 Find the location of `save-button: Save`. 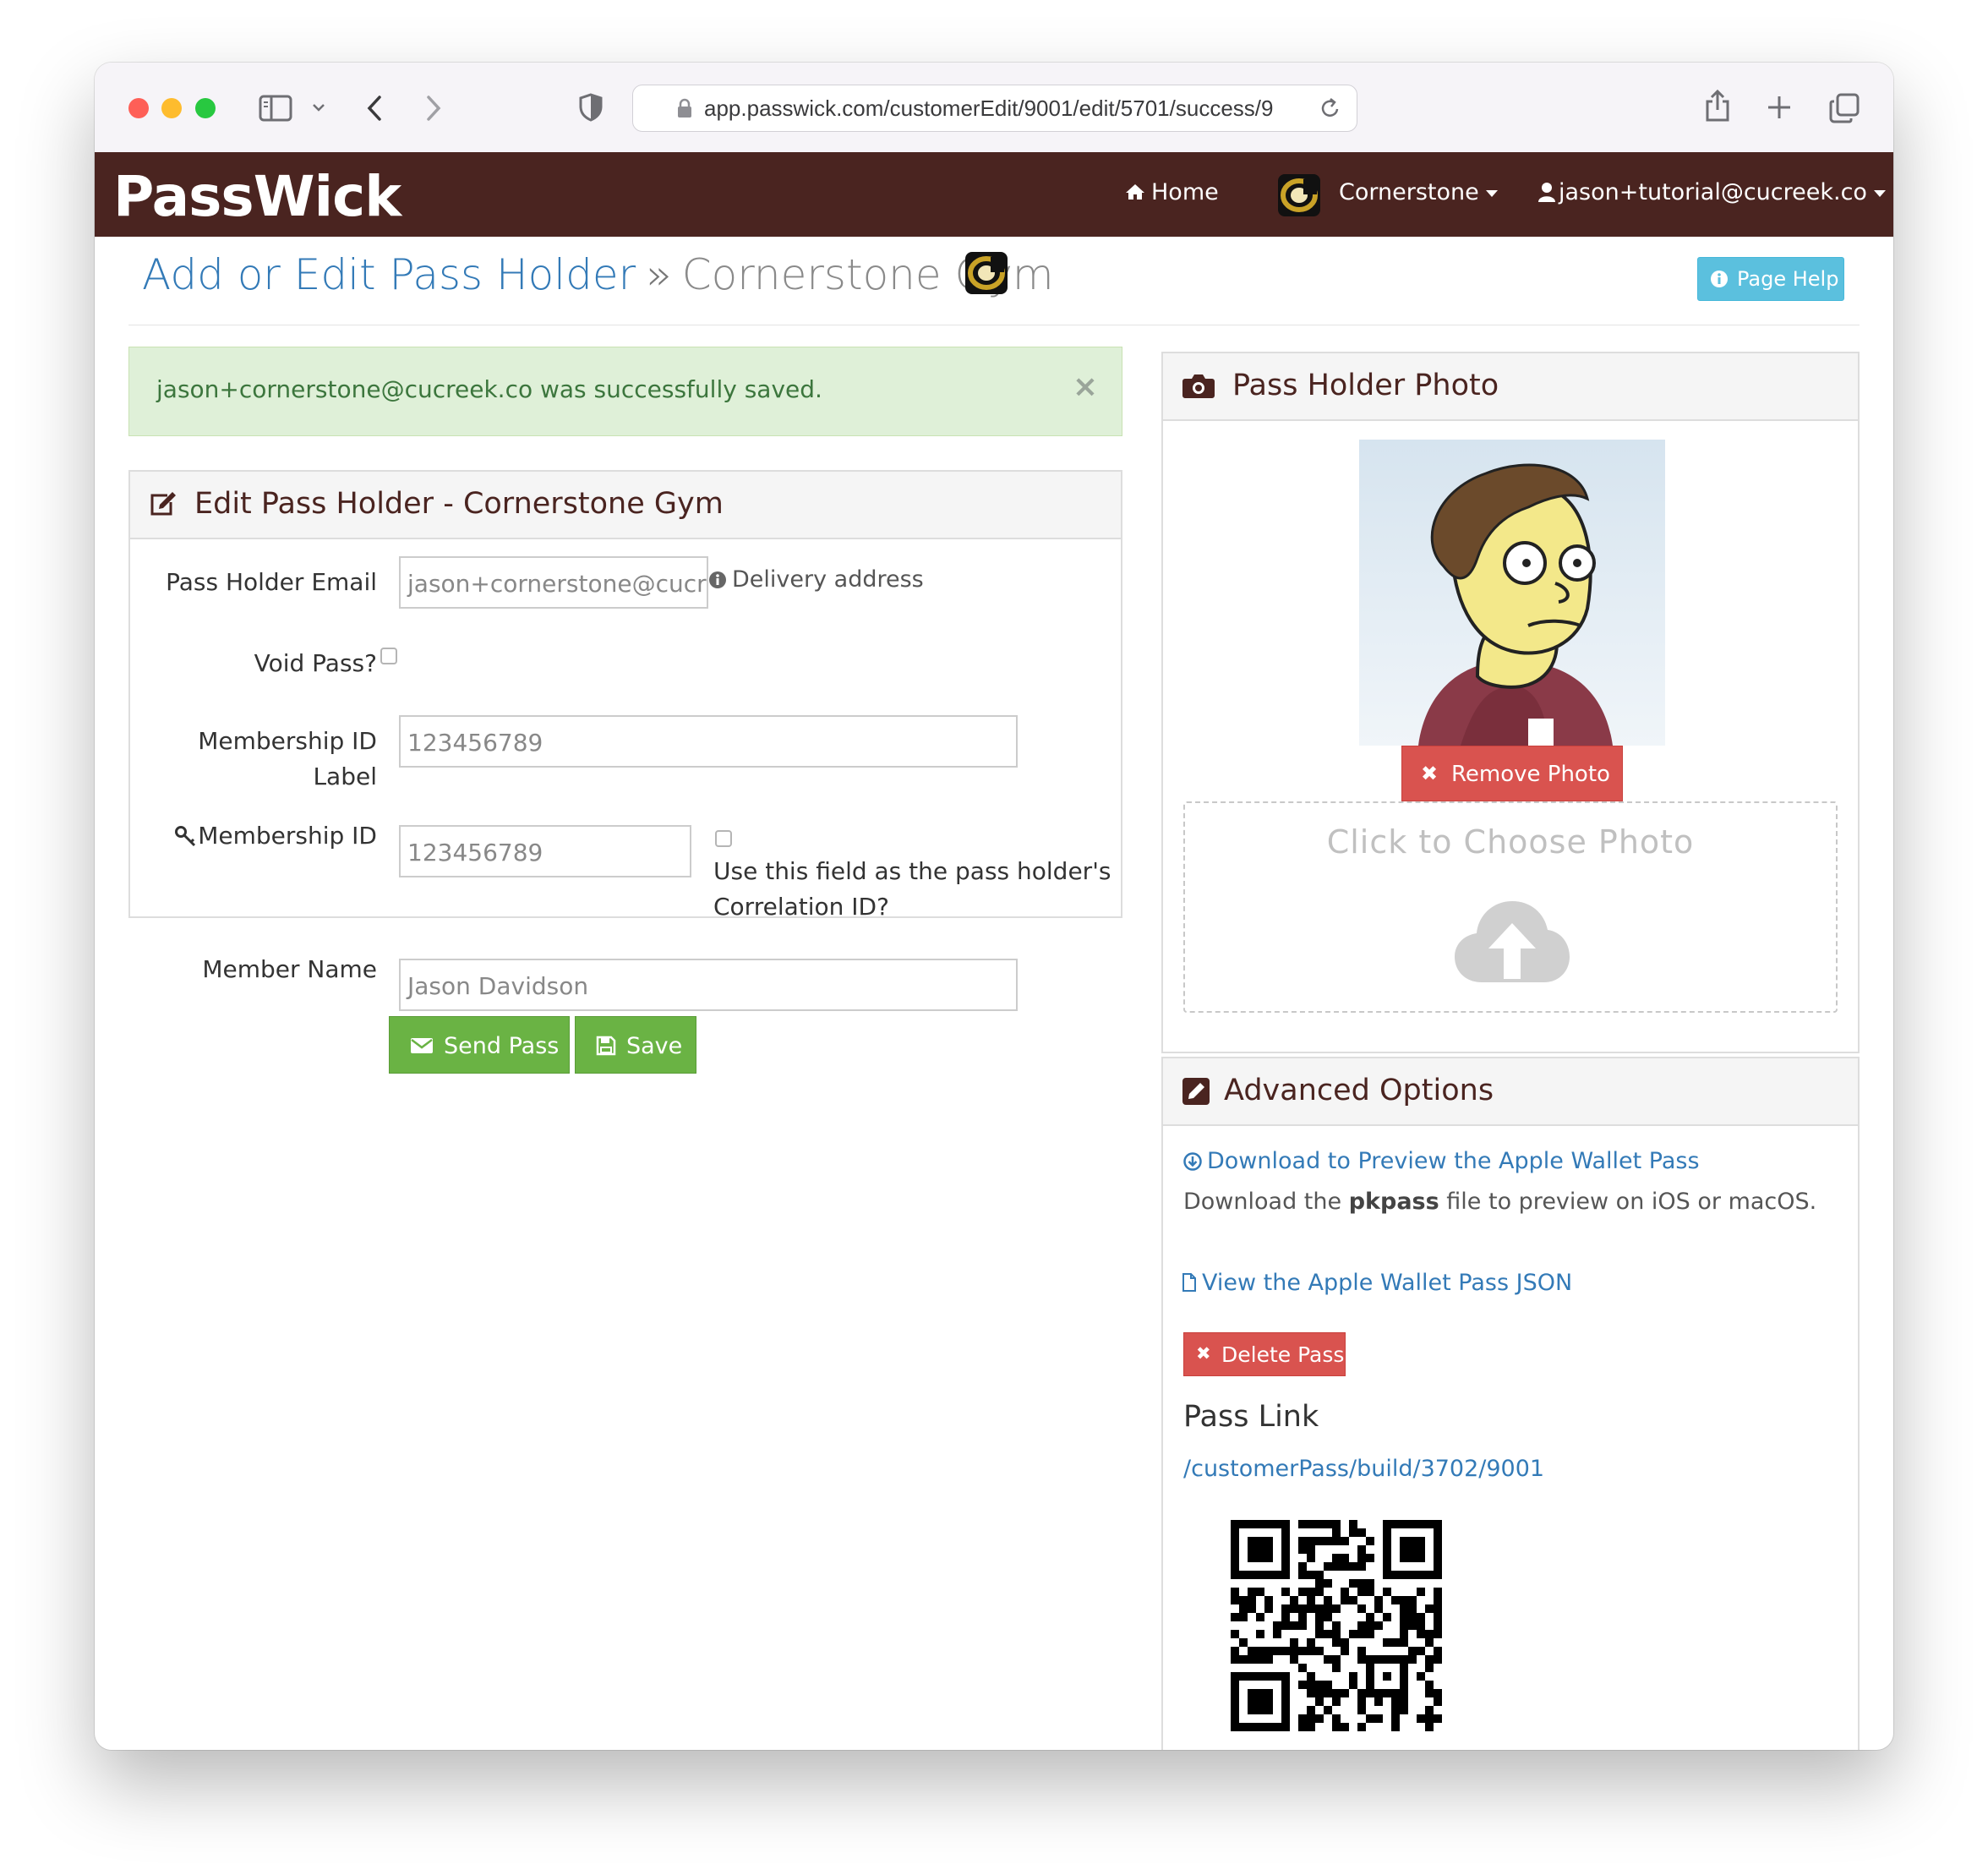

save-button: Save is located at coordinates (635, 1045).